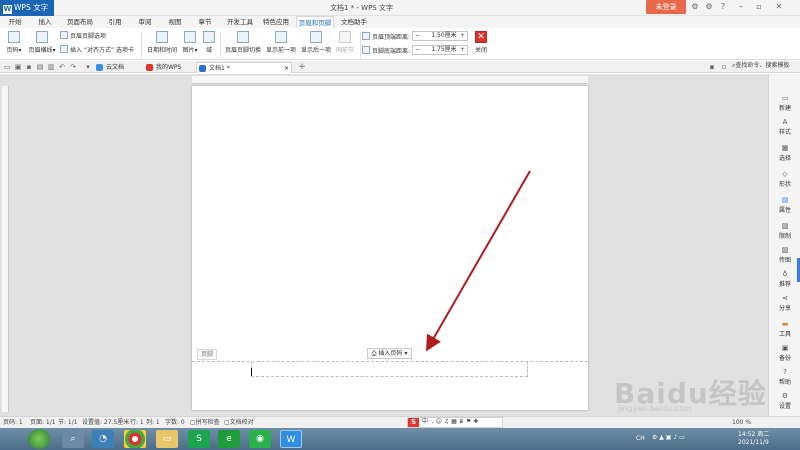 The width and height of the screenshot is (800, 450). Describe the element at coordinates (390, 80) in the screenshot. I see `horizontal-ruler` at that location.